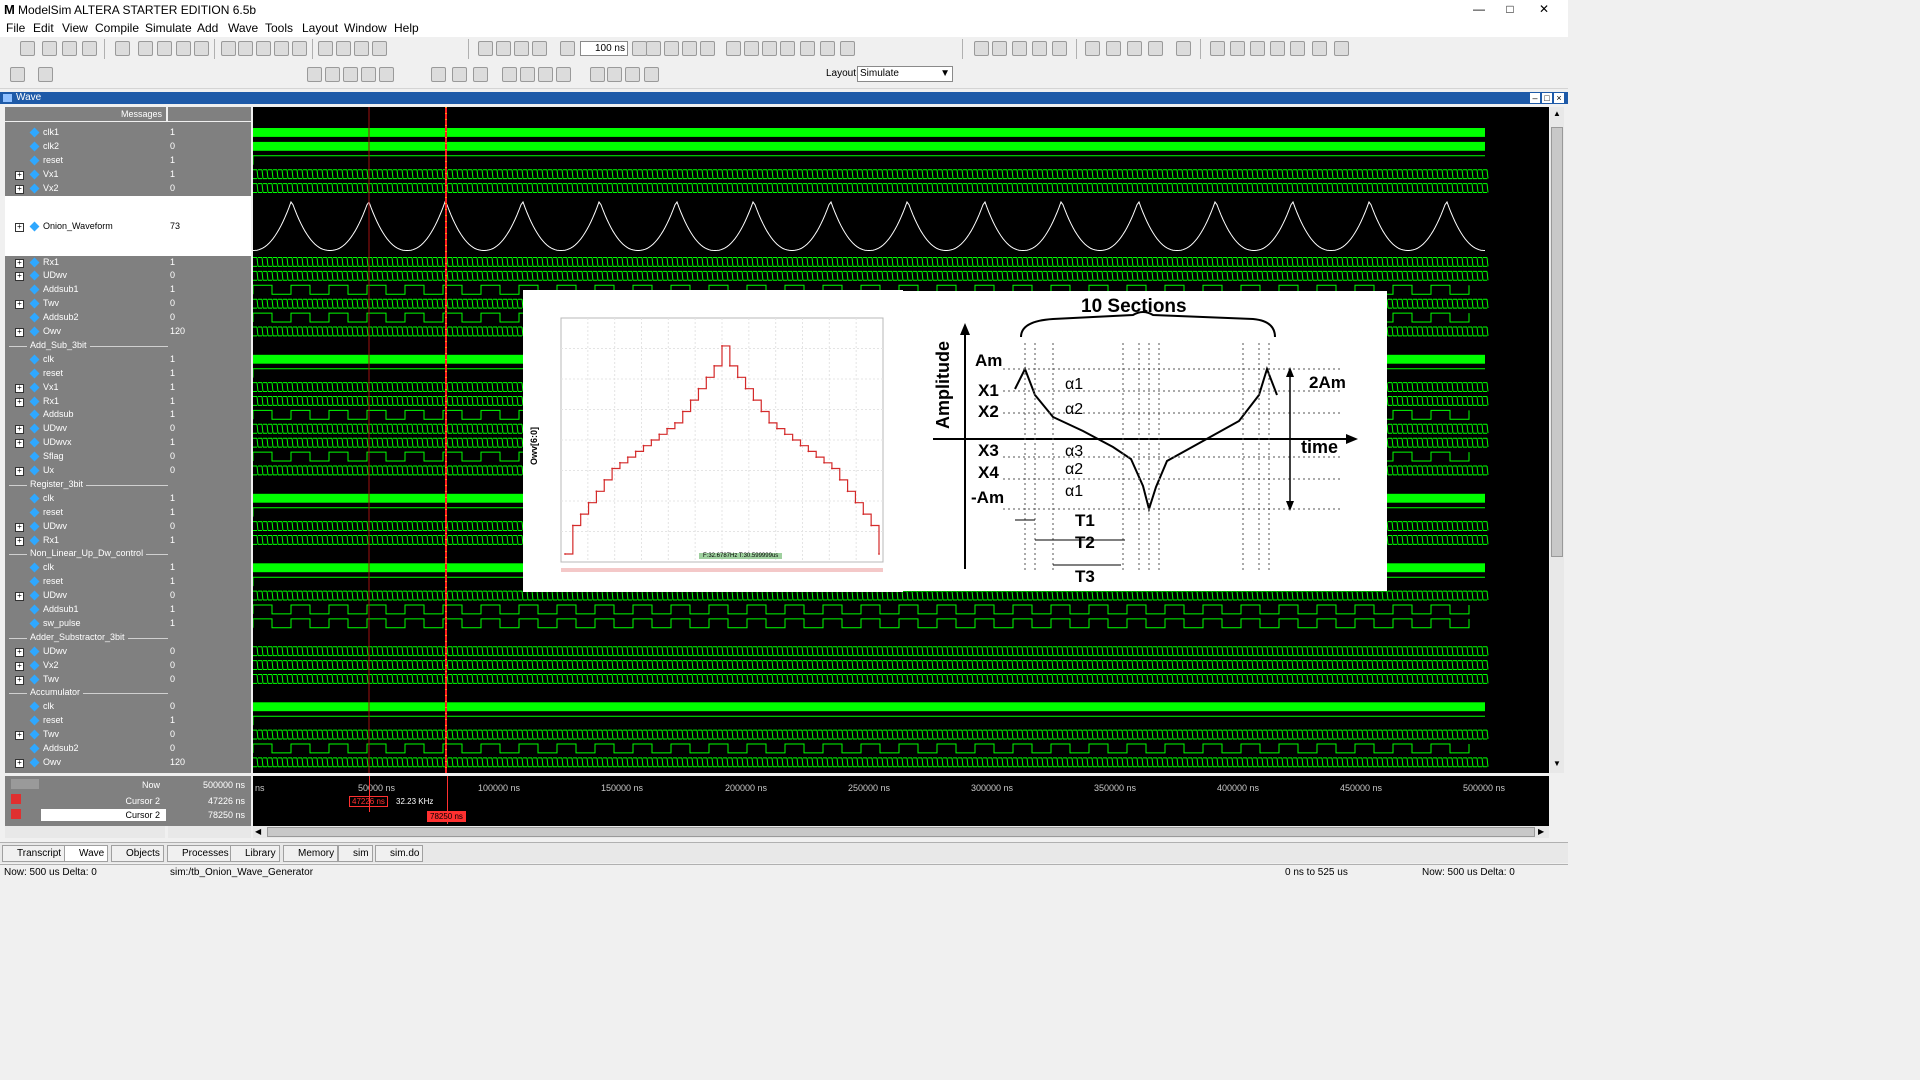  I want to click on zoom-mode-icon, so click(1113, 48).